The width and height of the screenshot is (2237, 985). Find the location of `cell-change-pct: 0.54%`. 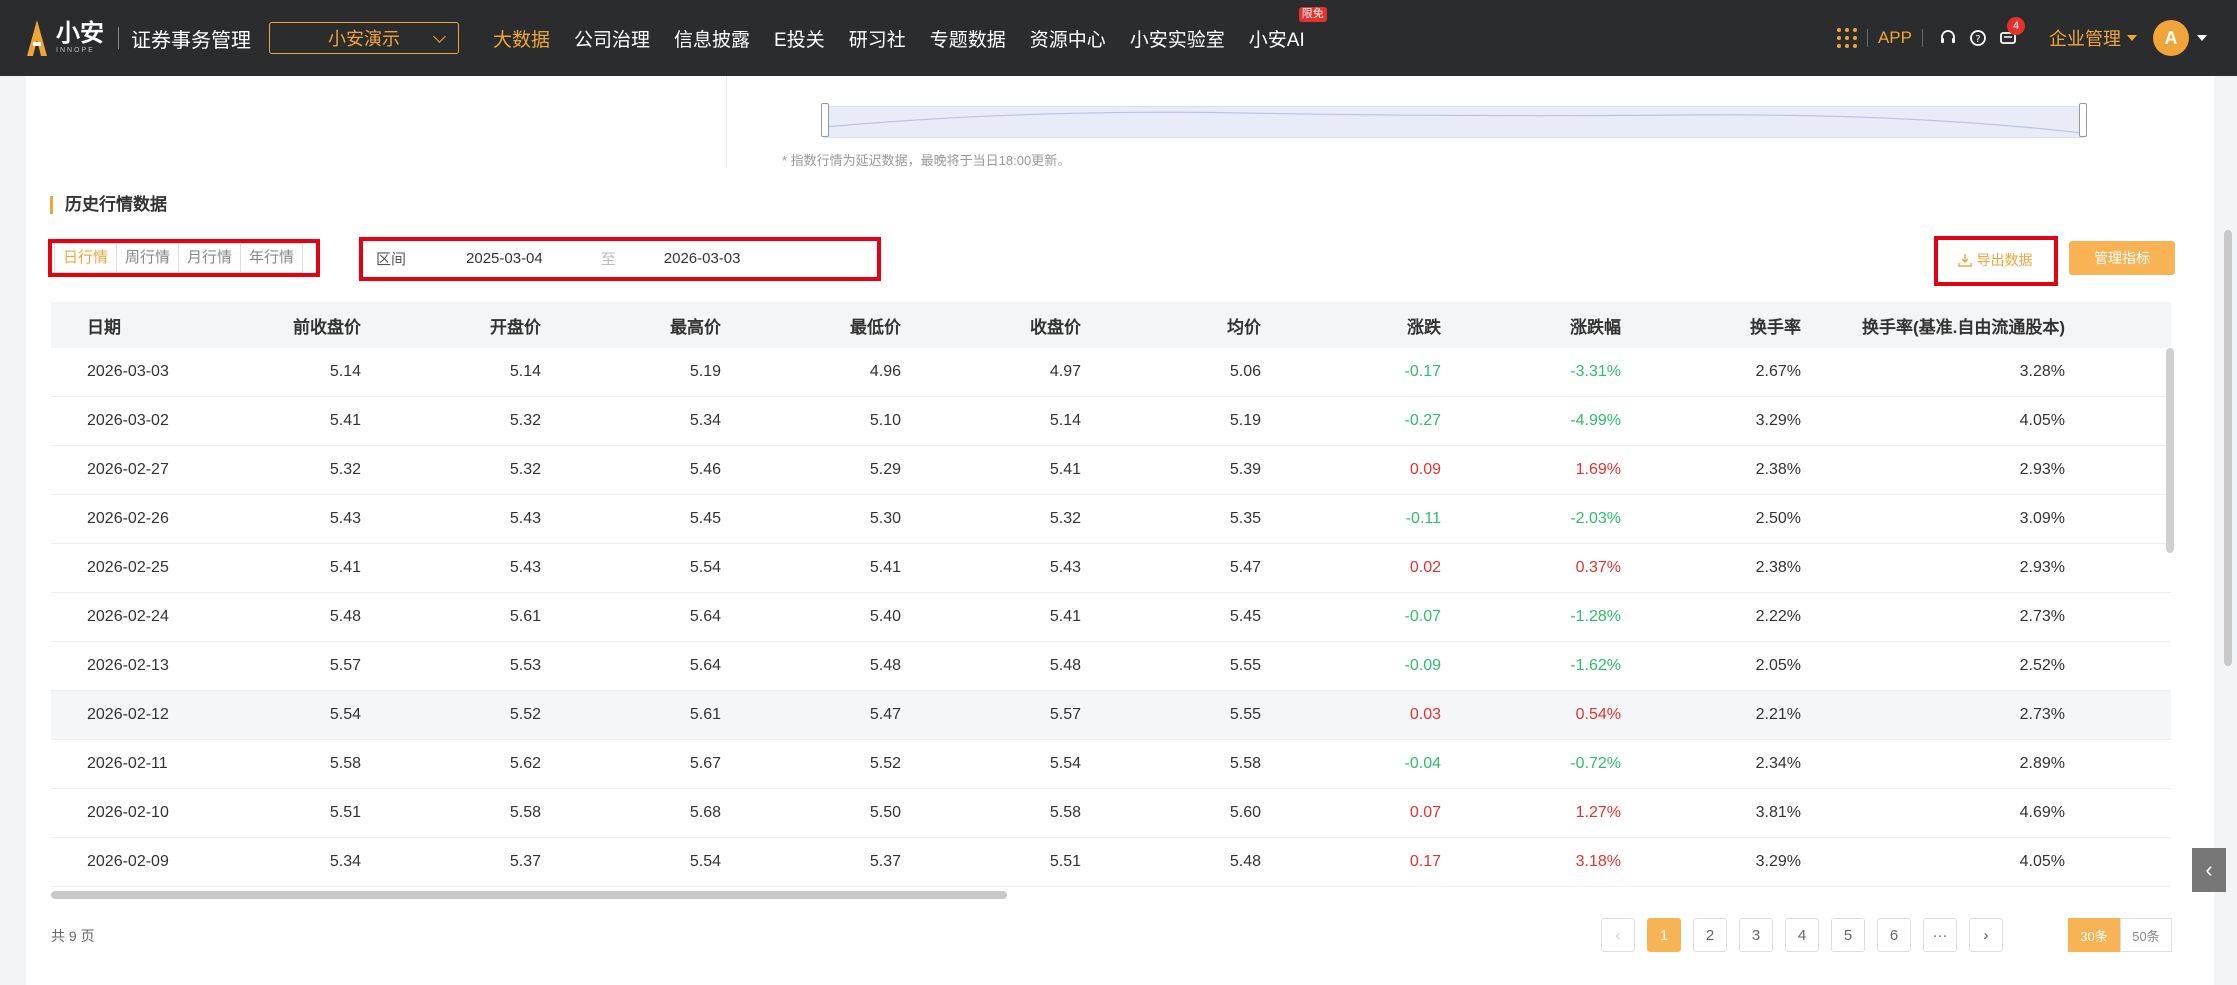

cell-change-pct: 0.54% is located at coordinates (1598, 714).